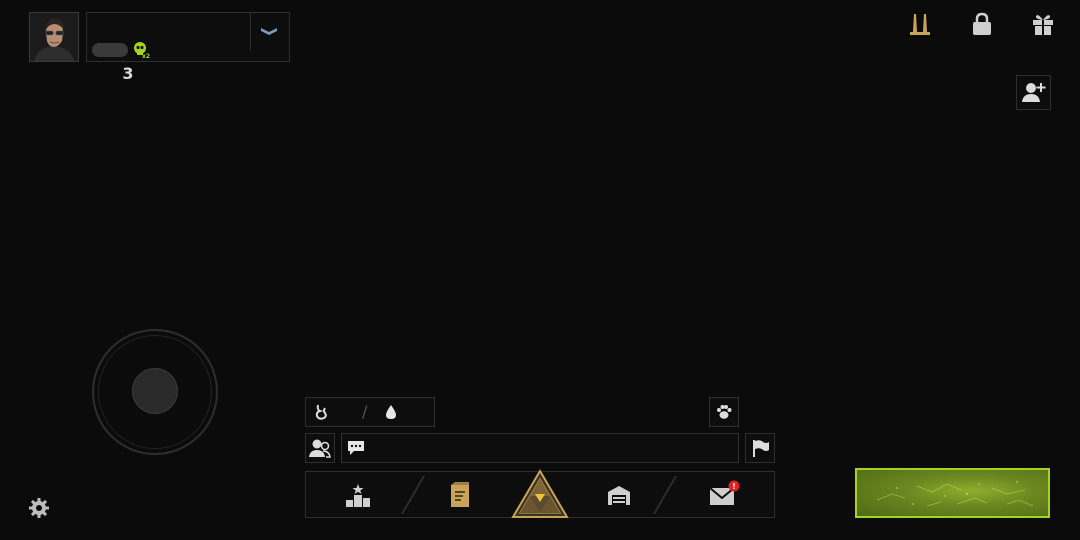  Describe the element at coordinates (734, 486) in the screenshot. I see `mail-alert-text: !` at that location.